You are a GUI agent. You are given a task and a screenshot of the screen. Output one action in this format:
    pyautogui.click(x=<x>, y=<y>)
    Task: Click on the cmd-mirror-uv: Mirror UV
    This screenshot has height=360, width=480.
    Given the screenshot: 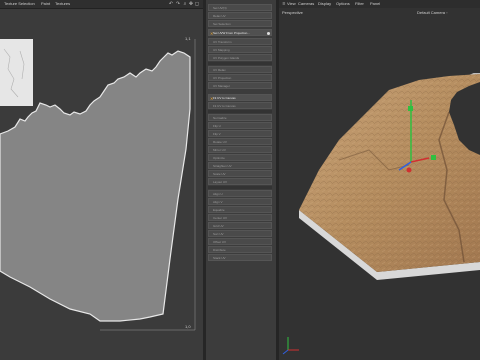 What is the action you would take?
    pyautogui.click(x=240, y=149)
    